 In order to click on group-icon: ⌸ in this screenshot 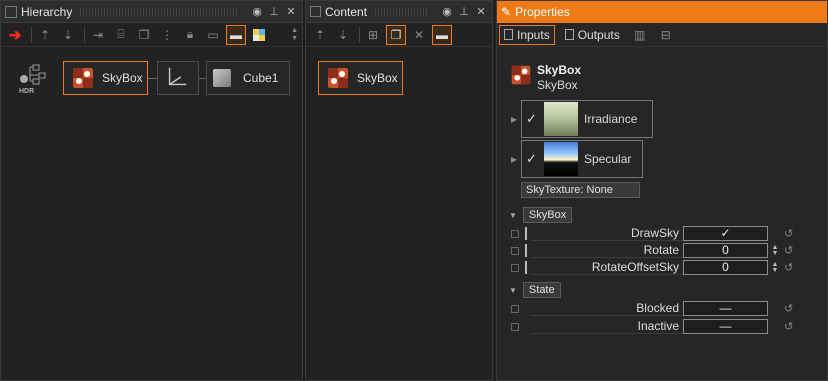, I will do `click(121, 35)`.